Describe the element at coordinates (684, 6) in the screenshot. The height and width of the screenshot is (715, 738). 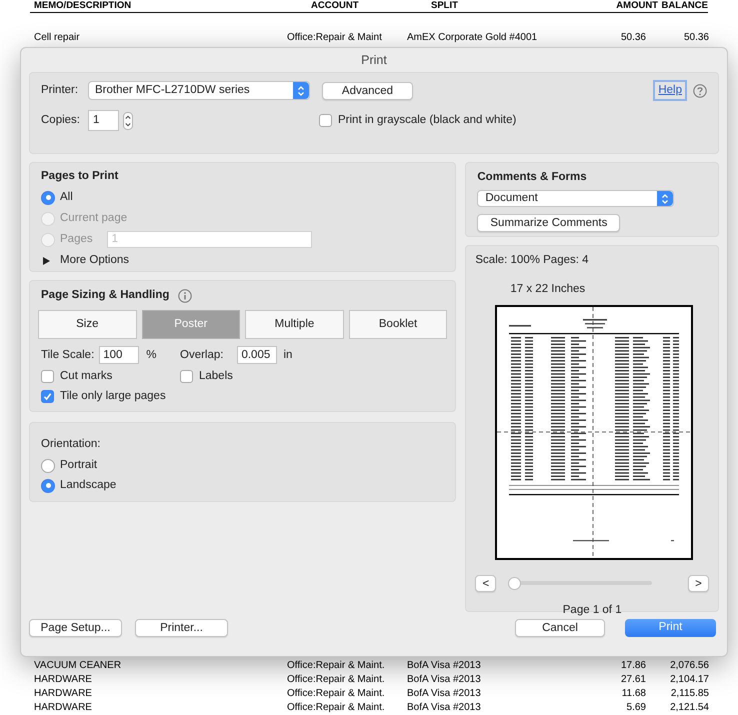
I see `column-header: BALANCE` at that location.